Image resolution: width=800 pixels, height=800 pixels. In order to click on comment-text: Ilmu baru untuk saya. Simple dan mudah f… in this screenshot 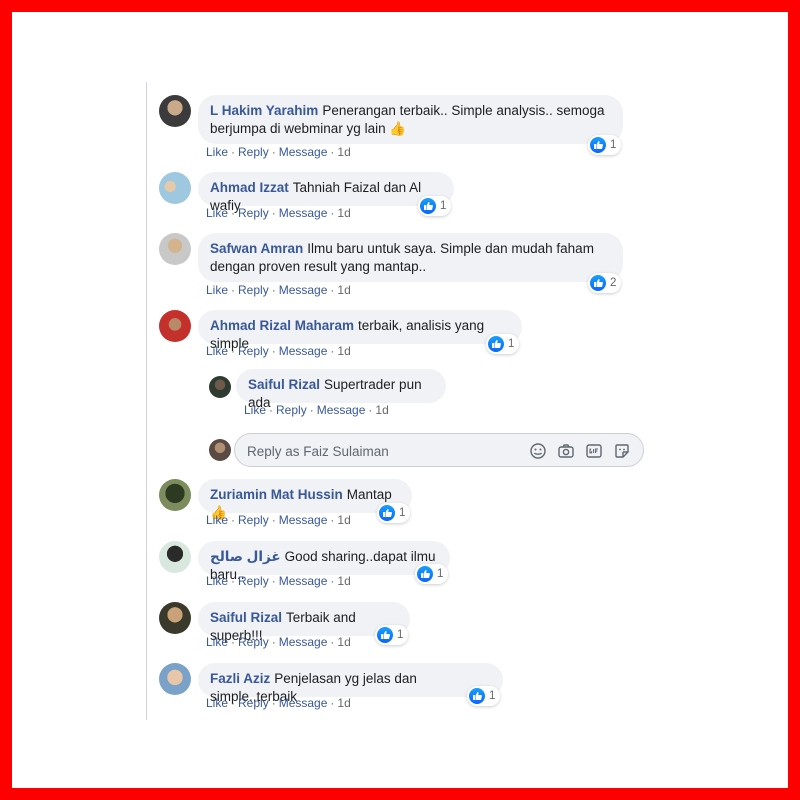, I will do `click(450, 248)`.